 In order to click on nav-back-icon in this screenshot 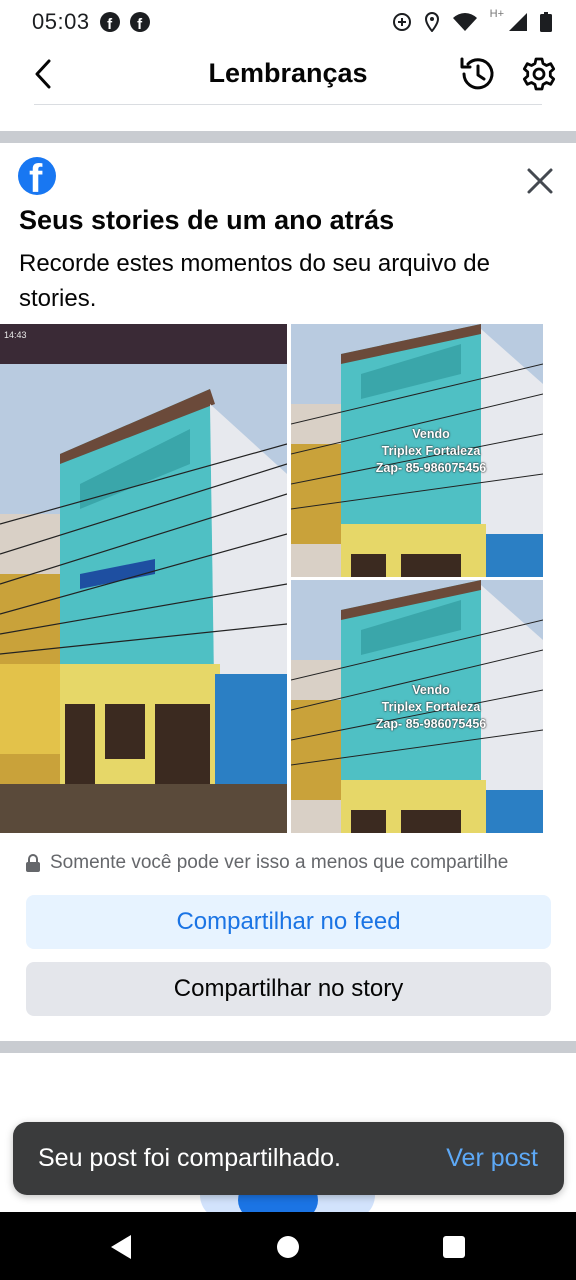, I will do `click(121, 1247)`.